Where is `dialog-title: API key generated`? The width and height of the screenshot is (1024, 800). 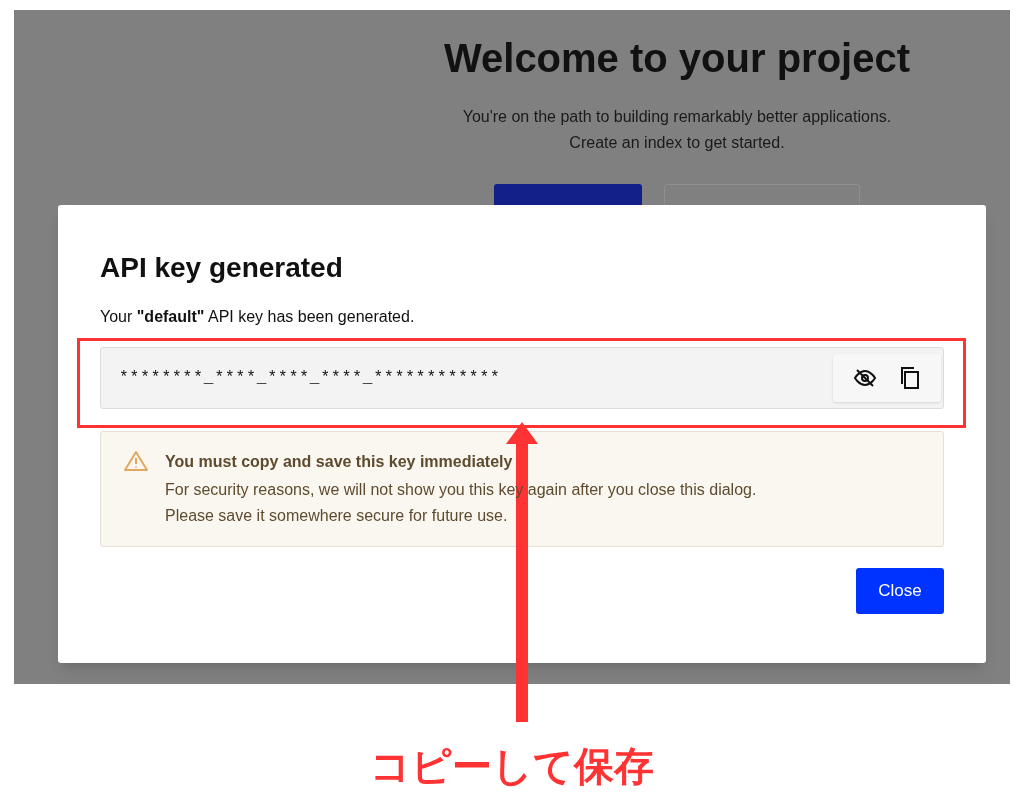
dialog-title: API key generated is located at coordinates (222, 268).